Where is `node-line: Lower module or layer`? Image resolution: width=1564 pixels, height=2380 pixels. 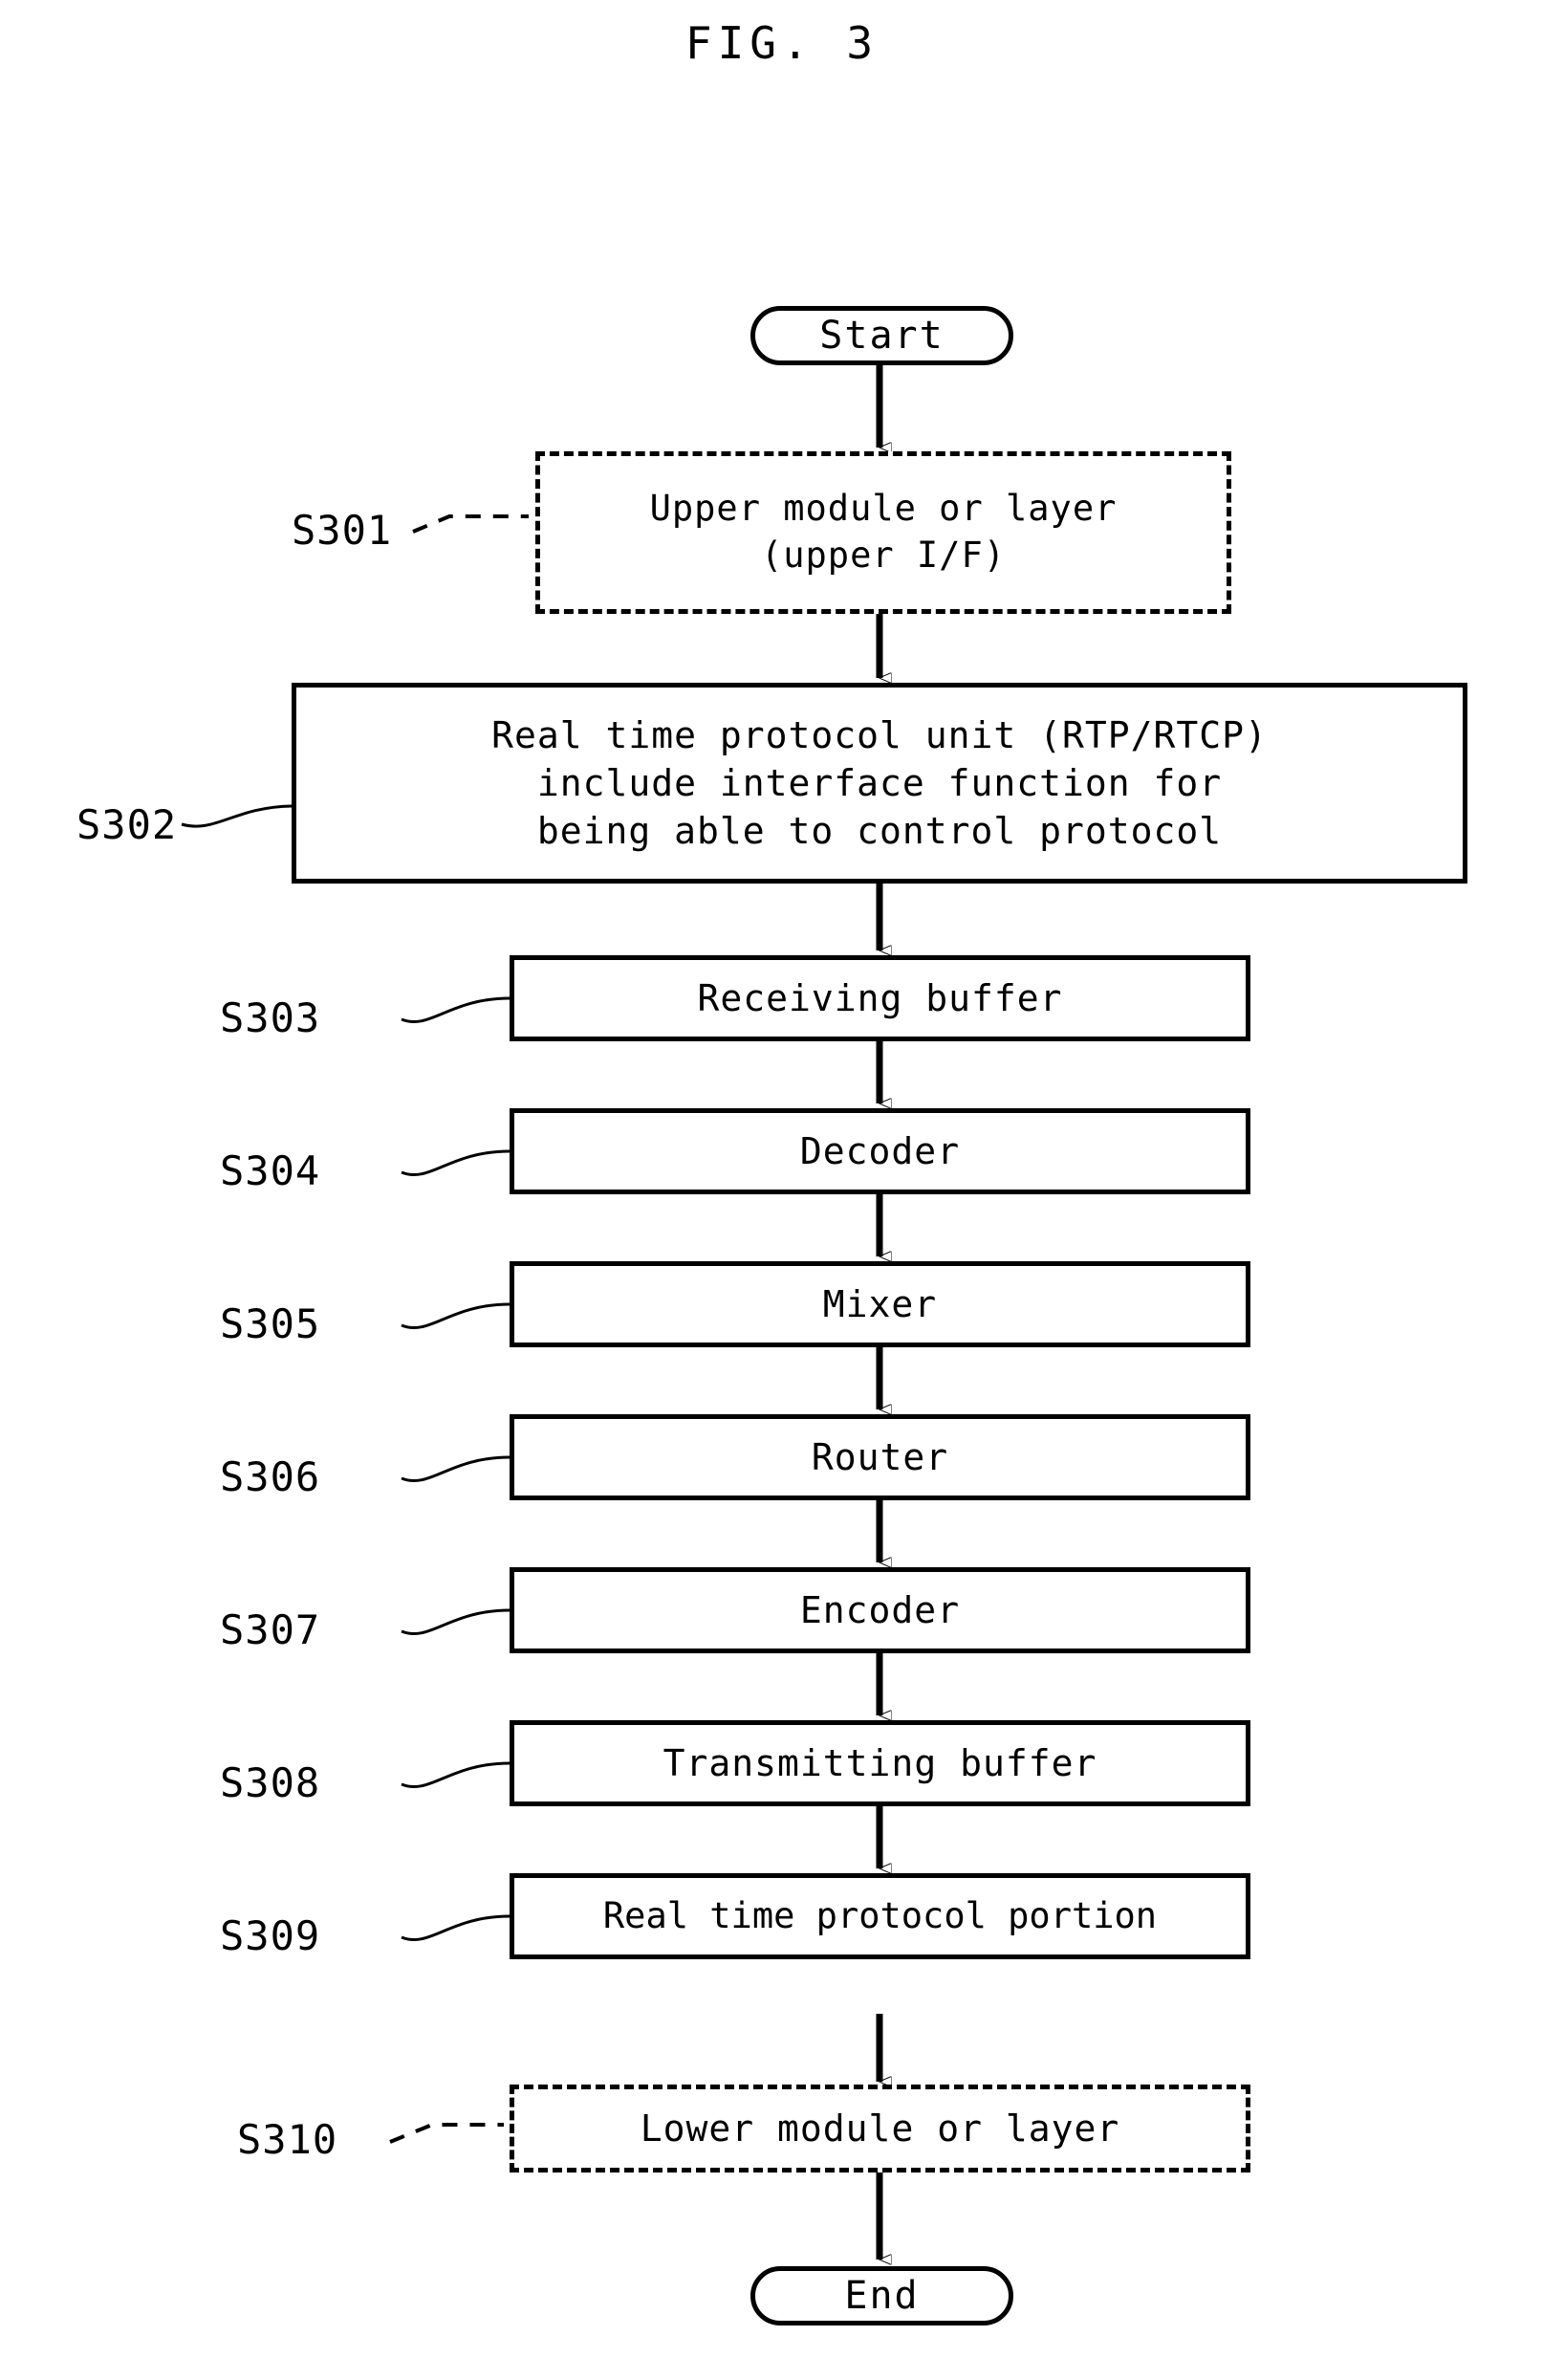
node-line: Lower module or layer is located at coordinates (880, 2129).